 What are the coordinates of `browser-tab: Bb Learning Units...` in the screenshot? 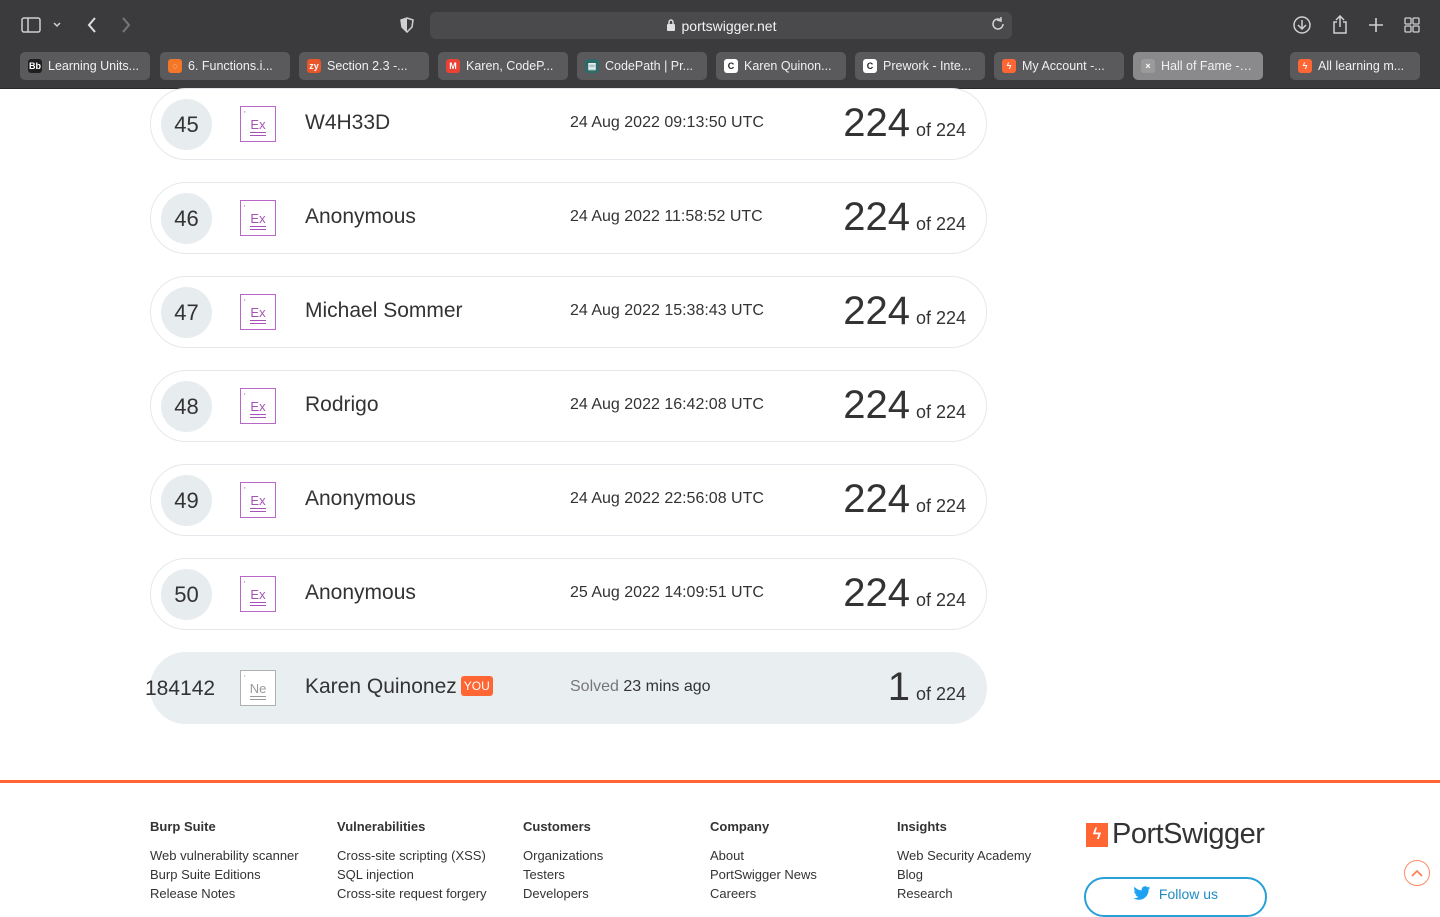 It's located at (85, 66).